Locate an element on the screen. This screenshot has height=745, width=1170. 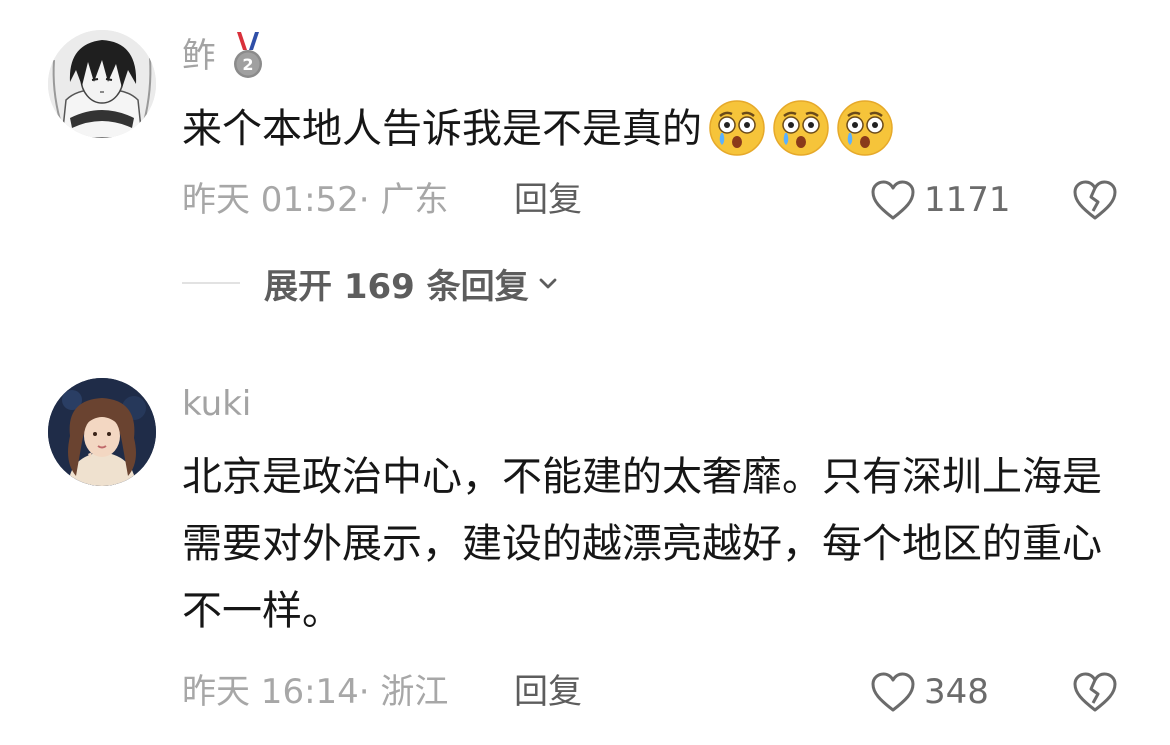
medal-icon: 2 is located at coordinates (248, 54).